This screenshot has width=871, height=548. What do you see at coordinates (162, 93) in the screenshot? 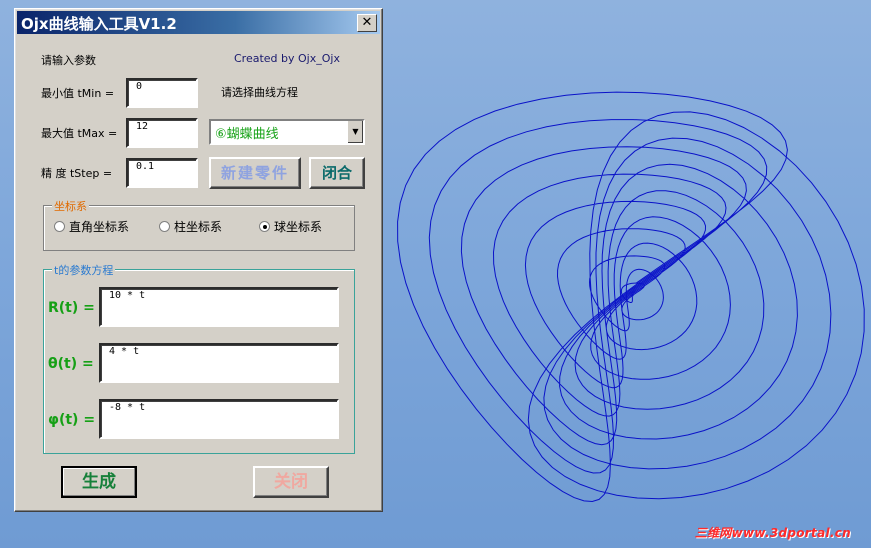
I see `tmin-input: 0` at bounding box center [162, 93].